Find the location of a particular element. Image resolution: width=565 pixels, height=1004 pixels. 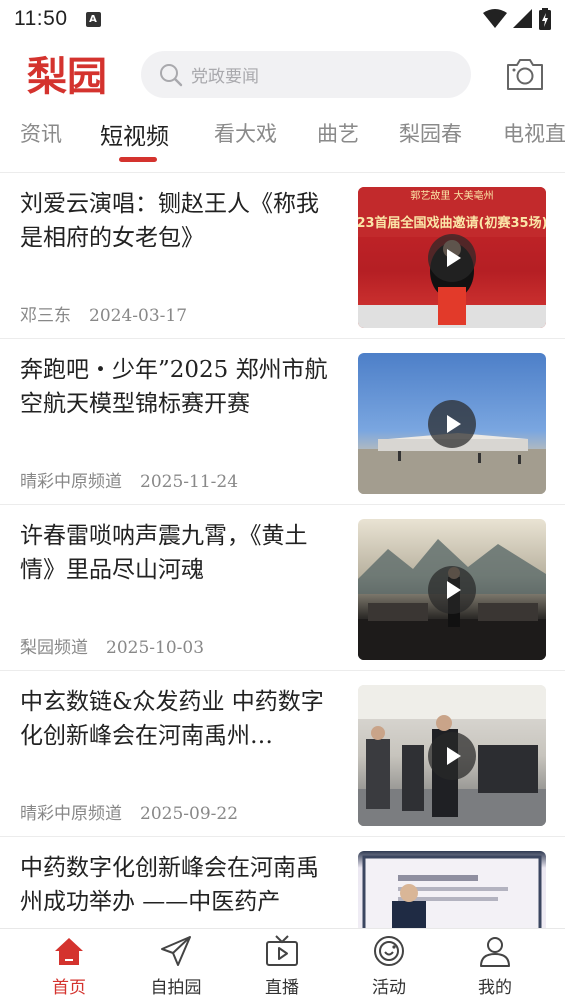

activity-icon is located at coordinates (389, 951).